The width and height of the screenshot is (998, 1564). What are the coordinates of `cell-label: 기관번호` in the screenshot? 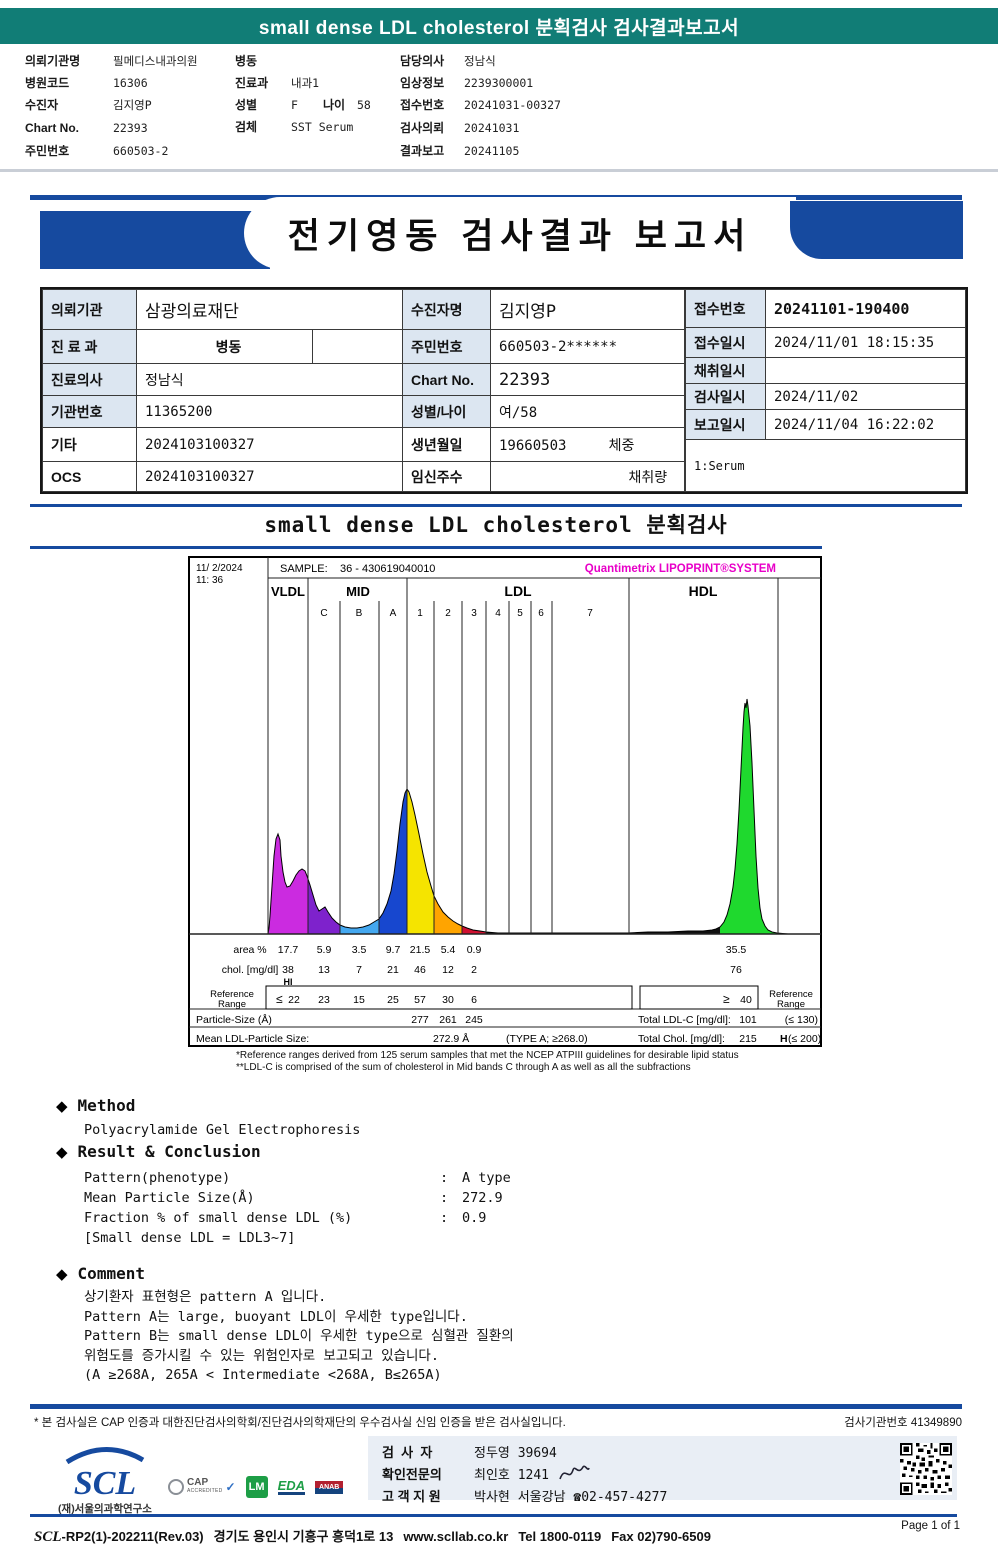 It's located at (89, 411).